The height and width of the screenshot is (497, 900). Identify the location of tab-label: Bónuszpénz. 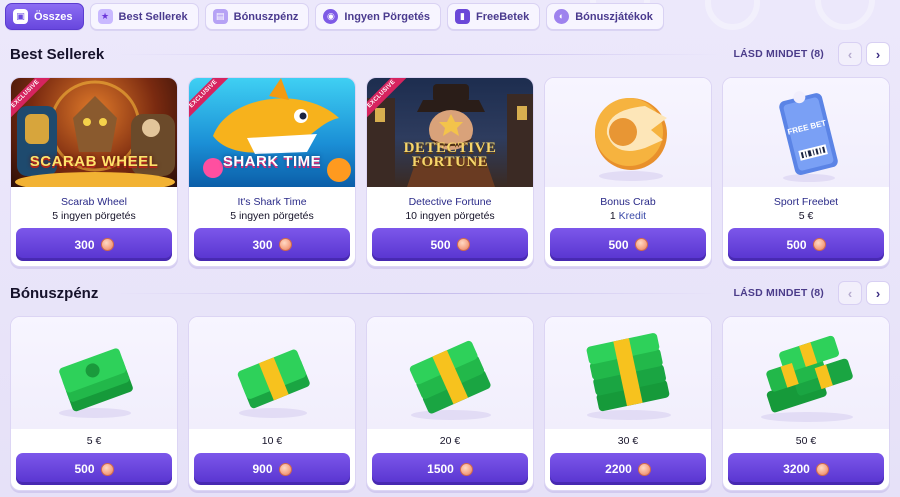
(266, 16).